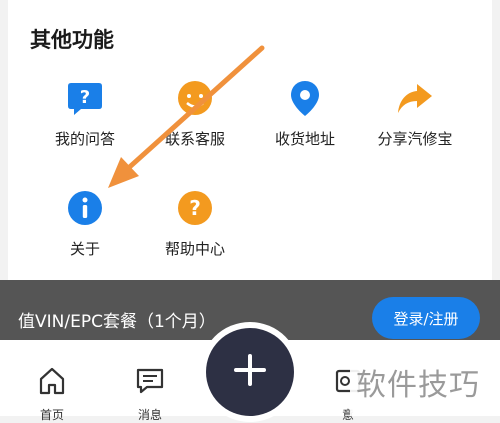  I want to click on add-button, so click(250, 372).